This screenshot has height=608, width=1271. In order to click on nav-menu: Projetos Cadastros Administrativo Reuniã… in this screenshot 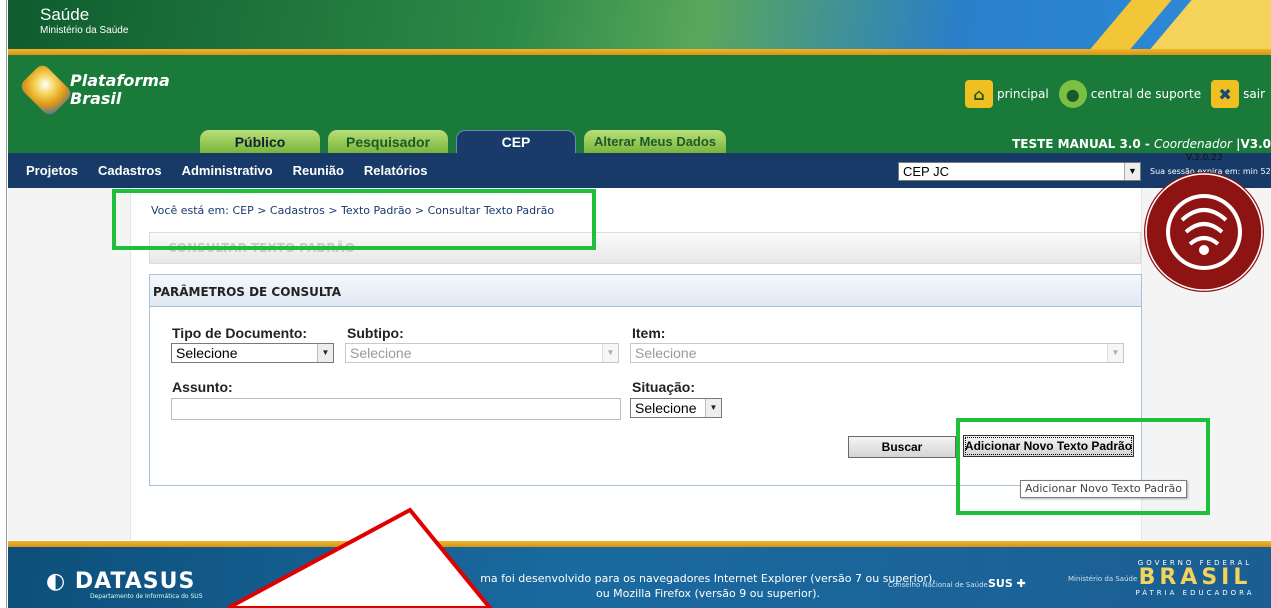, I will do `click(226, 170)`.